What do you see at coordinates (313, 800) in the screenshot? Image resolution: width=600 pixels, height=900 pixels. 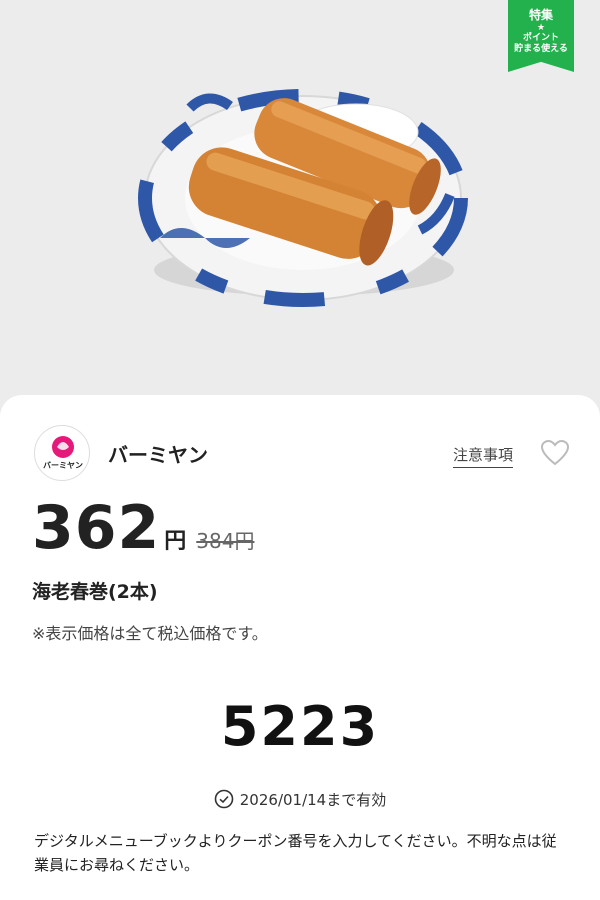 I see `validity-text: 2026/01/14まで有効` at bounding box center [313, 800].